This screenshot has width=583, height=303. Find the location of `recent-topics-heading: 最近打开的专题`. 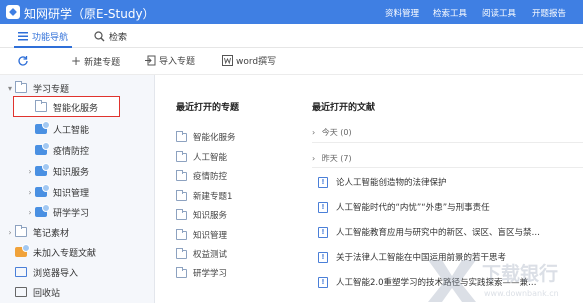

recent-topics-heading: 最近打开的专题 is located at coordinates (208, 108).